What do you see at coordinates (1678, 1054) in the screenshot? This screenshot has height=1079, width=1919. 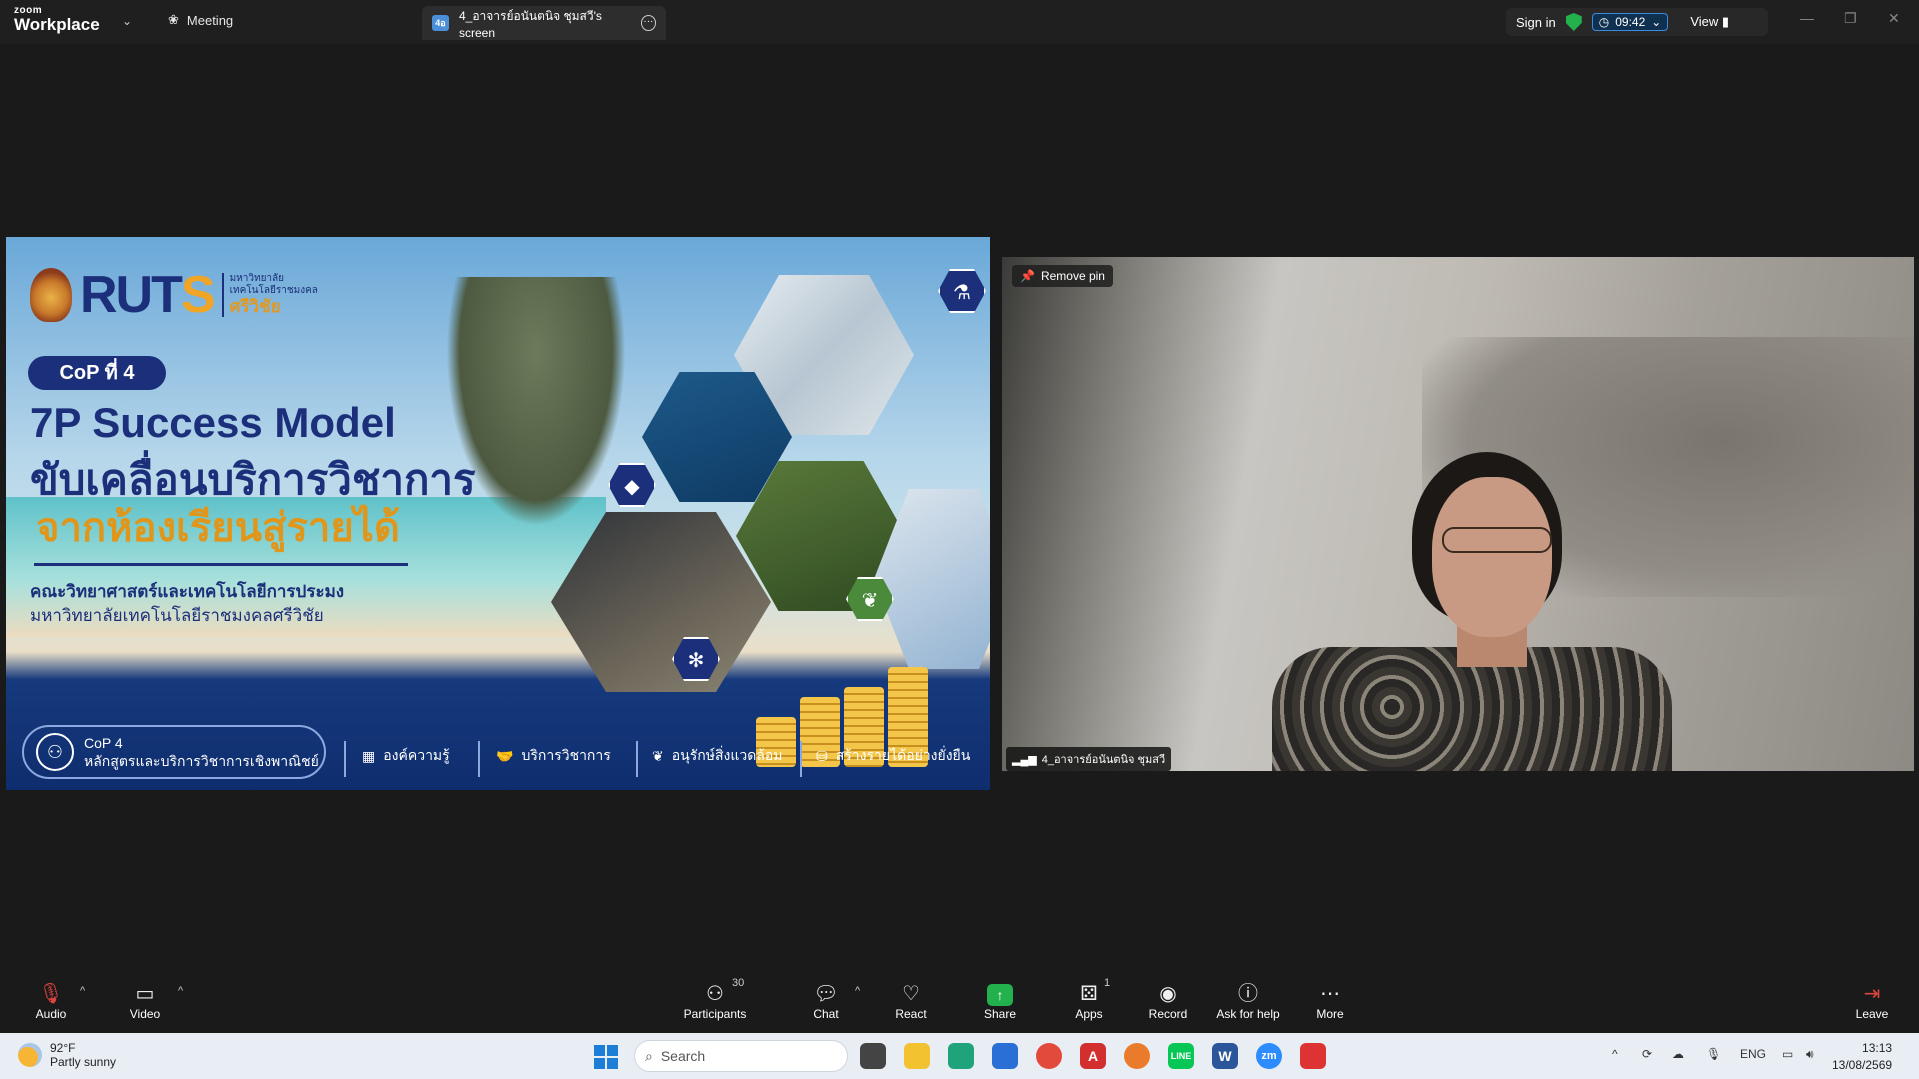 I see `cloud-icon: ☁` at bounding box center [1678, 1054].